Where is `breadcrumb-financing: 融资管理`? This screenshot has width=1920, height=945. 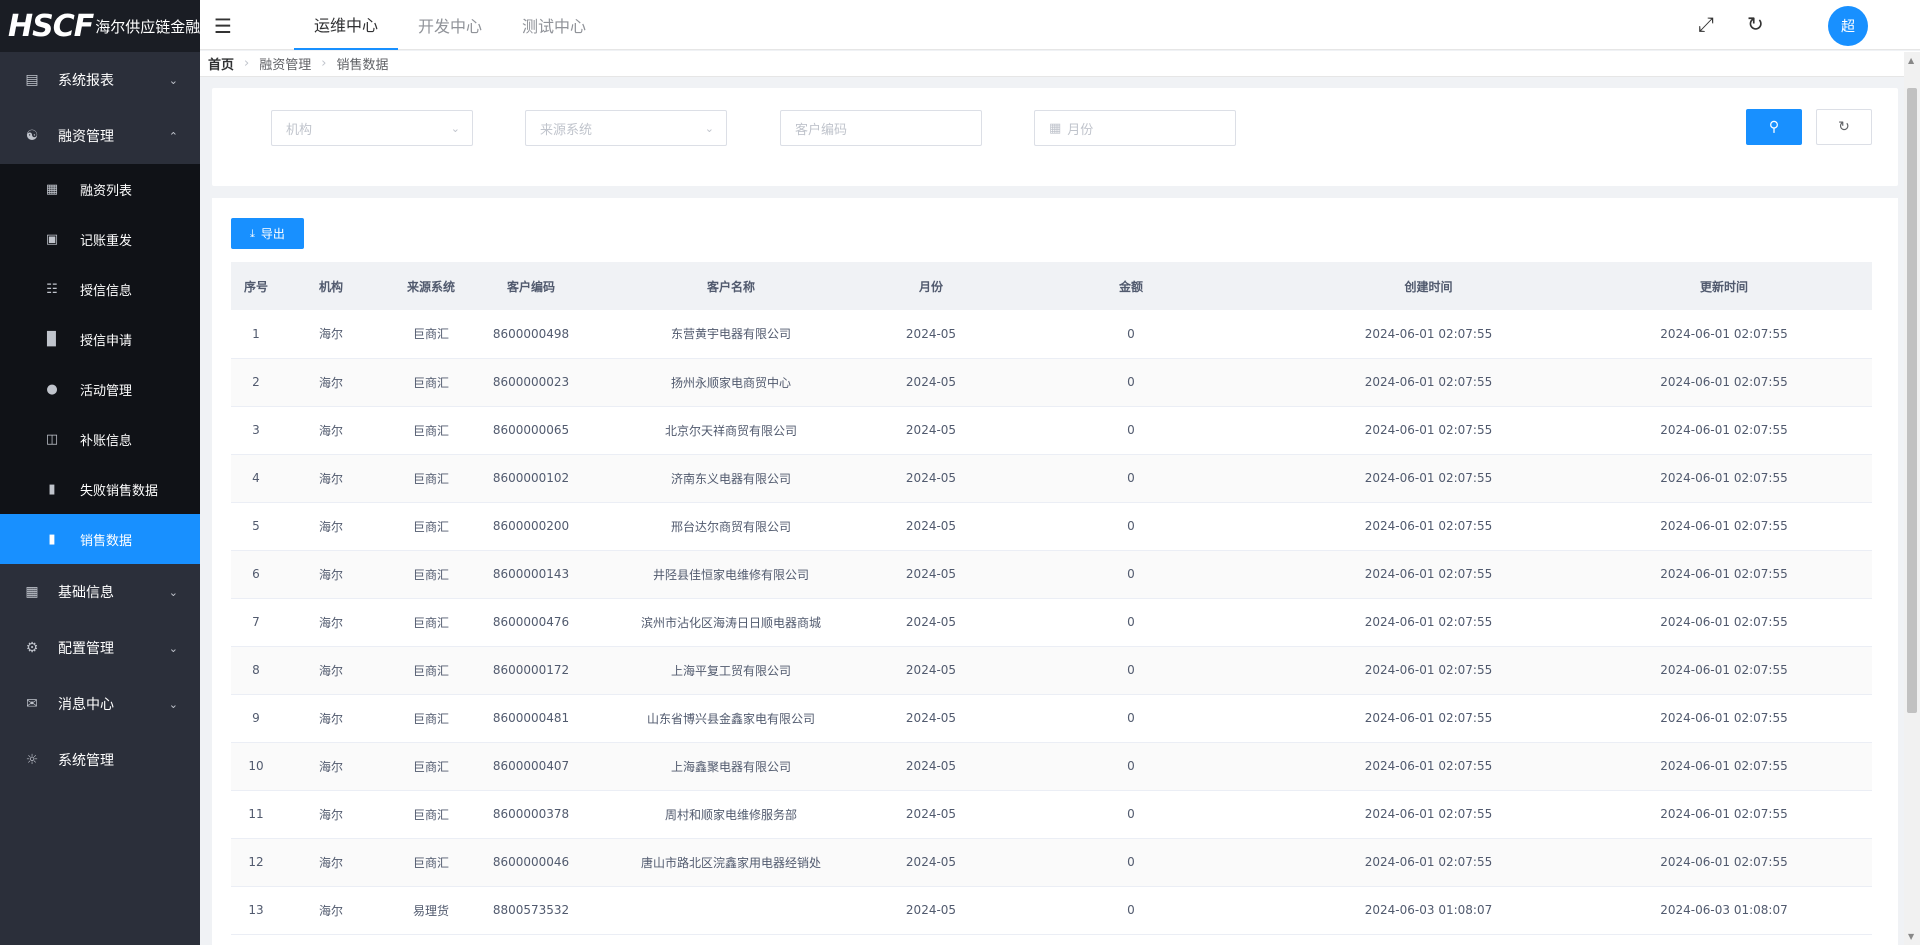
breadcrumb-financing: 融资管理 is located at coordinates (285, 63).